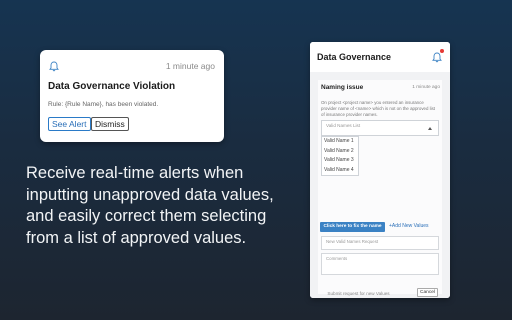 The image size is (512, 320). I want to click on valid-names-select: Valid Names List, so click(380, 128).